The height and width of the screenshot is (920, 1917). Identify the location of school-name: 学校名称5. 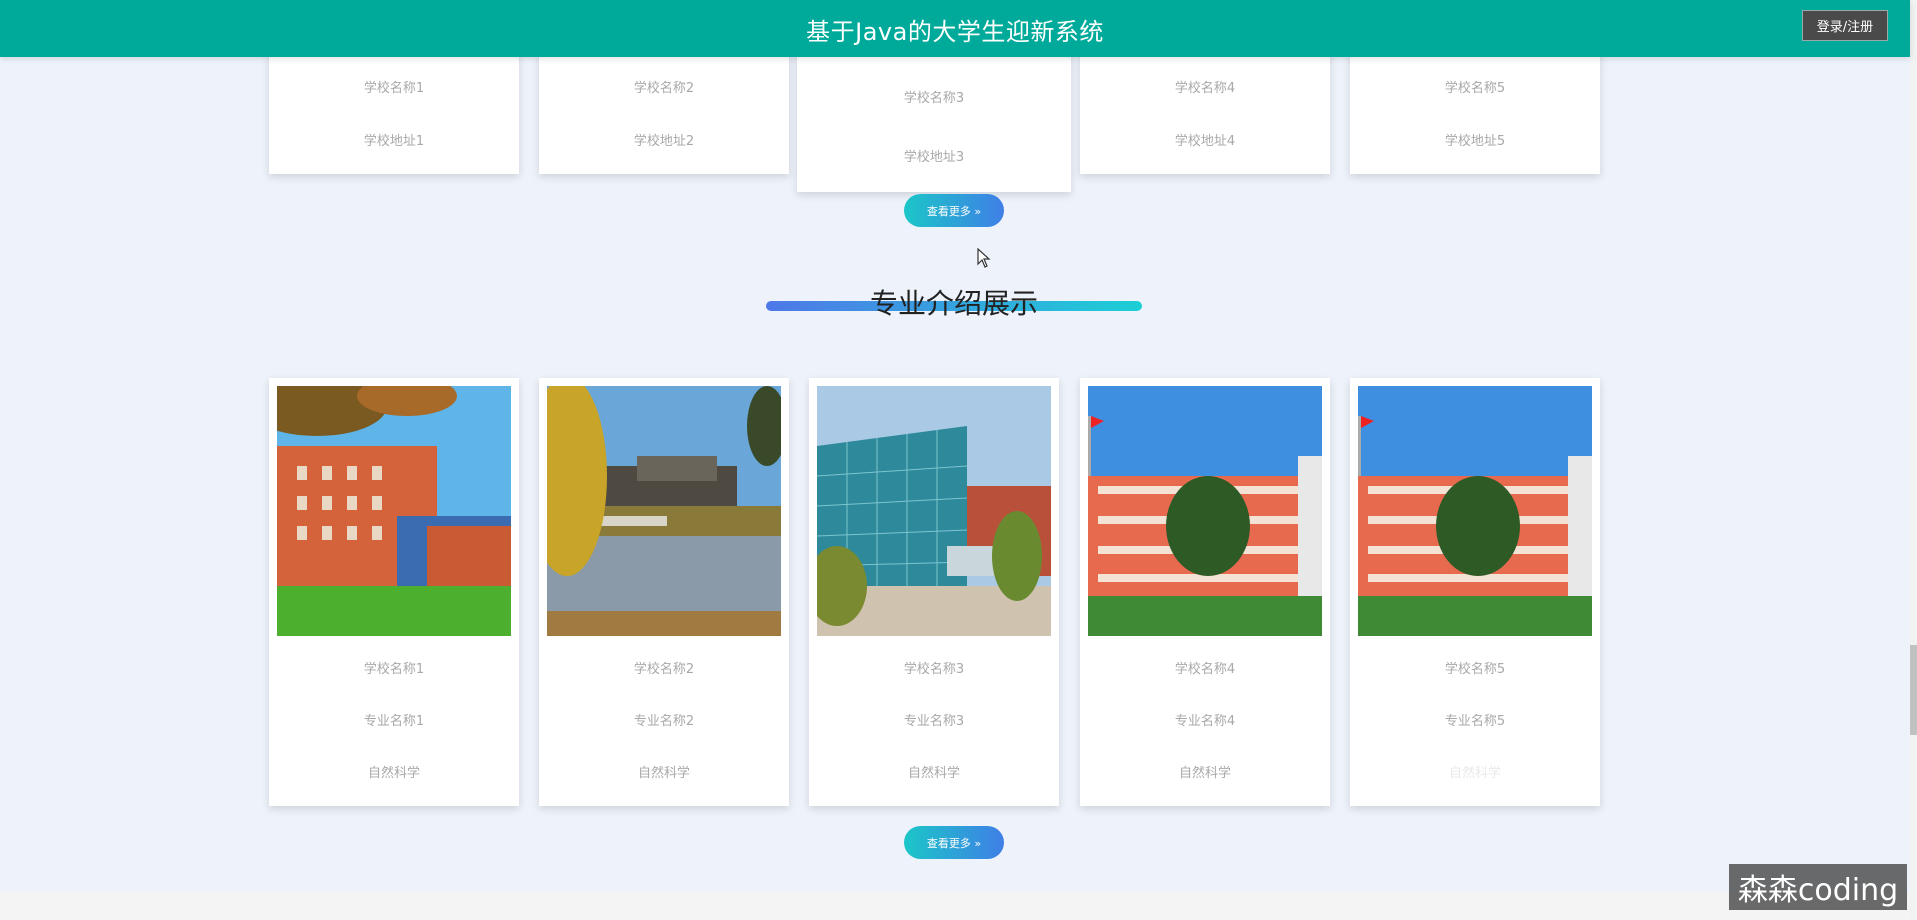
(1475, 88).